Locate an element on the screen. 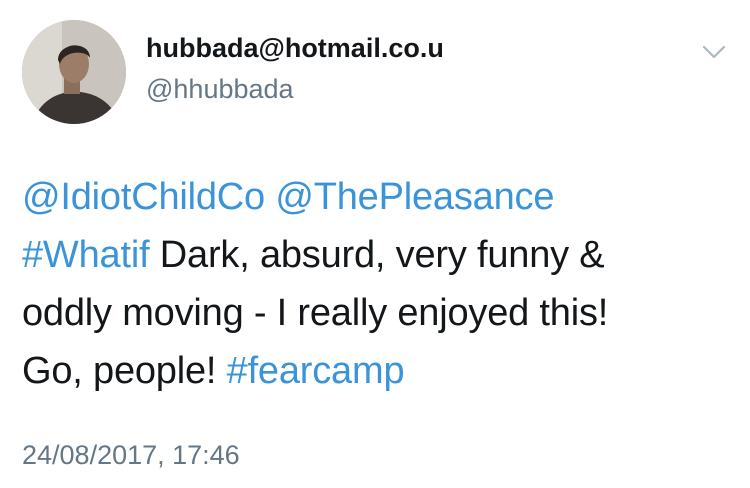  tweet-line-4: Go, people! #fearcamp is located at coordinates (377, 371).